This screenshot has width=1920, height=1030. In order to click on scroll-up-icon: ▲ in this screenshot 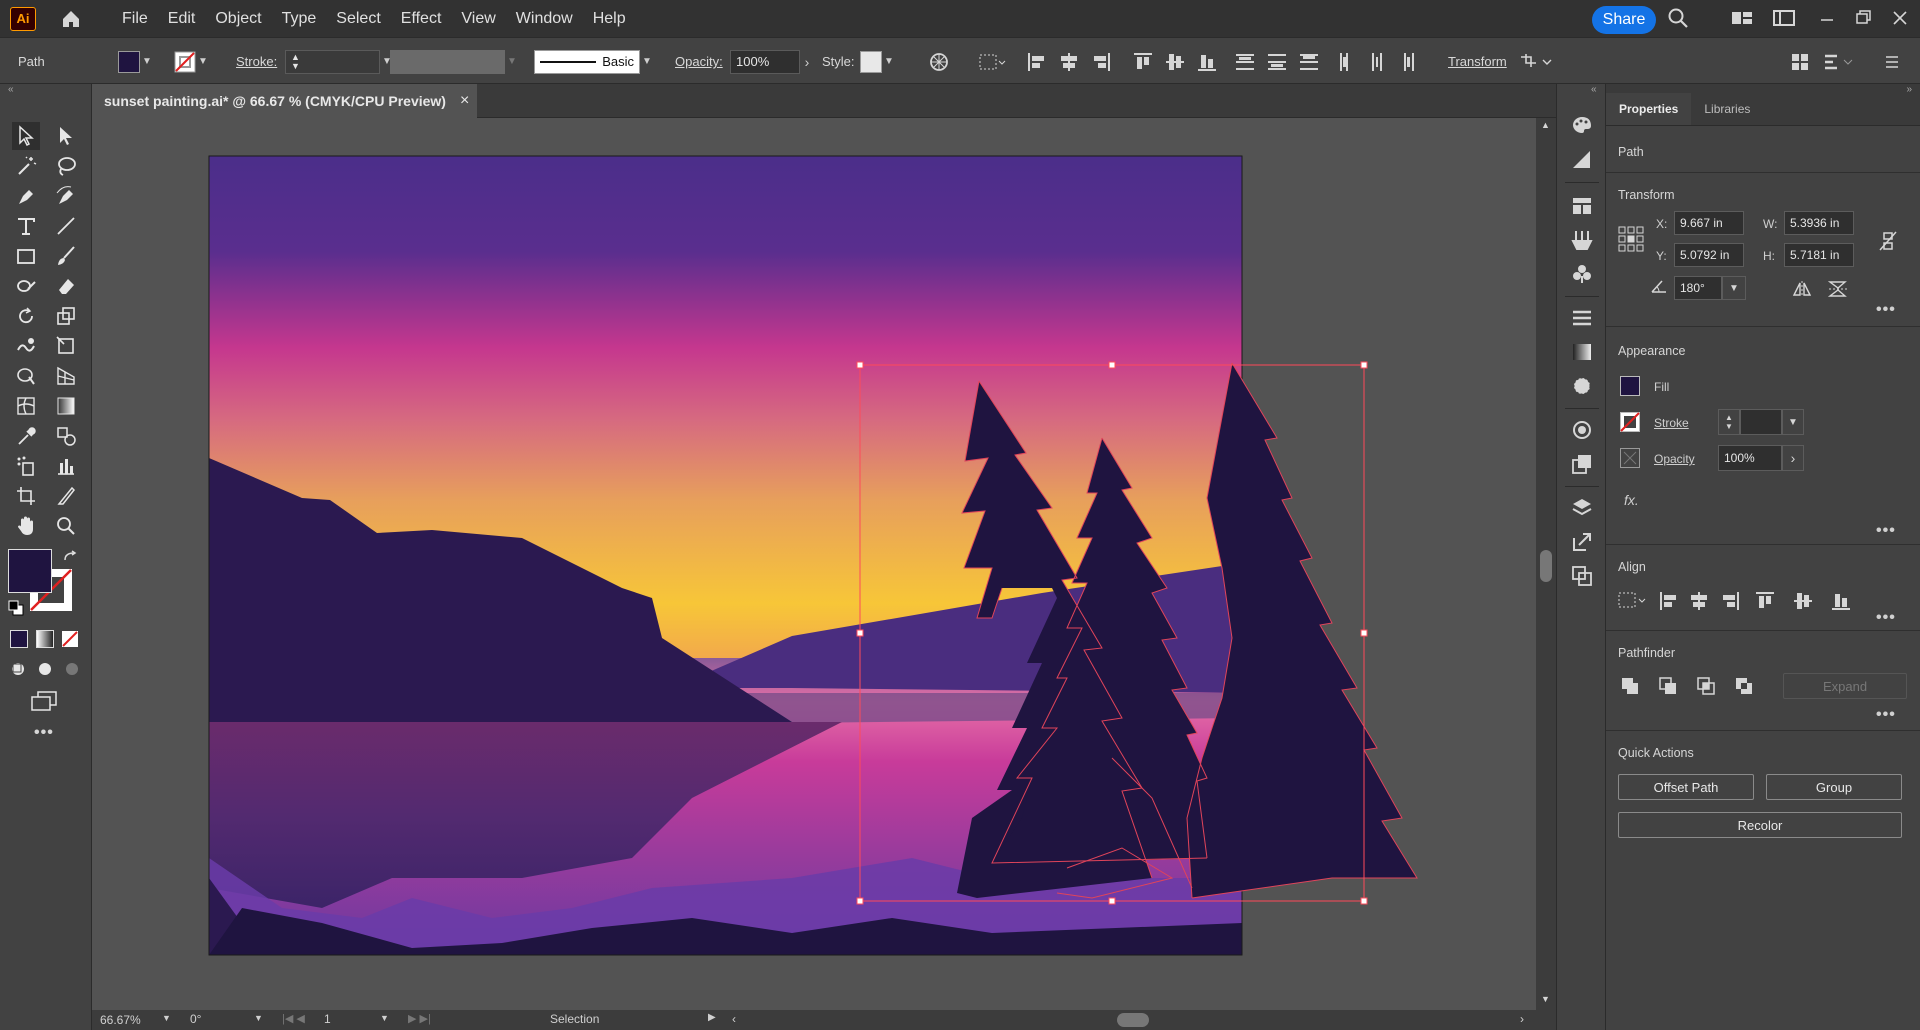, I will do `click(1545, 125)`.